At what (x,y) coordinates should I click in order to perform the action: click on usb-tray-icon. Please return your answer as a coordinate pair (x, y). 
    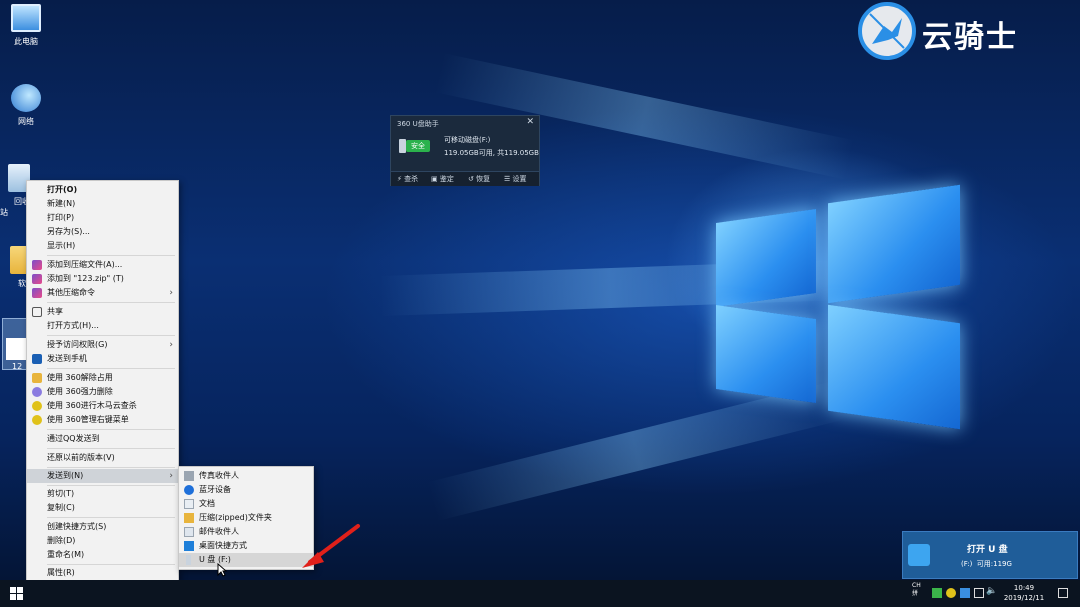
    Looking at the image, I should click on (965, 593).